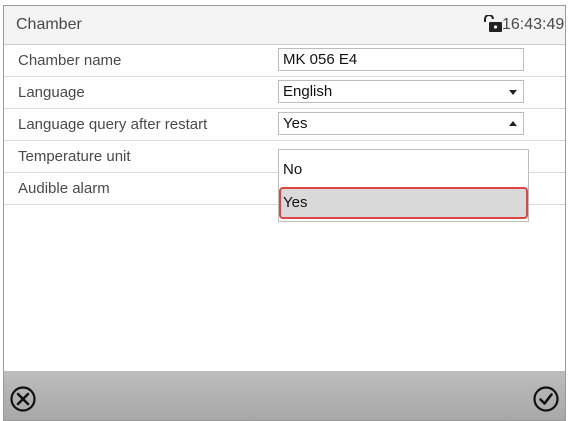 The width and height of the screenshot is (568, 421). Describe the element at coordinates (493, 23) in the screenshot. I see `lock-icon` at that location.